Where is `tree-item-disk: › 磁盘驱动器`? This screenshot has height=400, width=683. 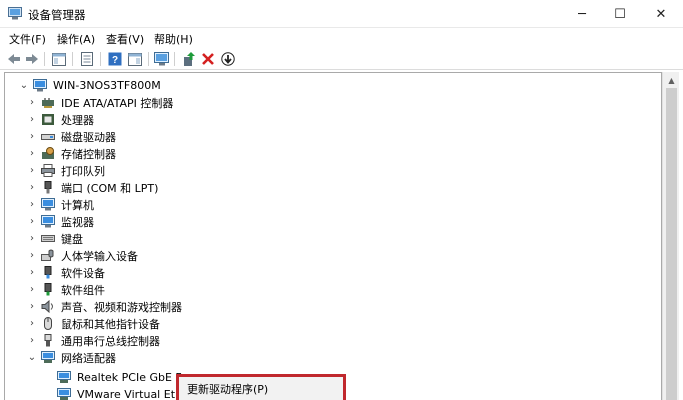 tree-item-disk: › 磁盘驱动器 is located at coordinates (60, 136).